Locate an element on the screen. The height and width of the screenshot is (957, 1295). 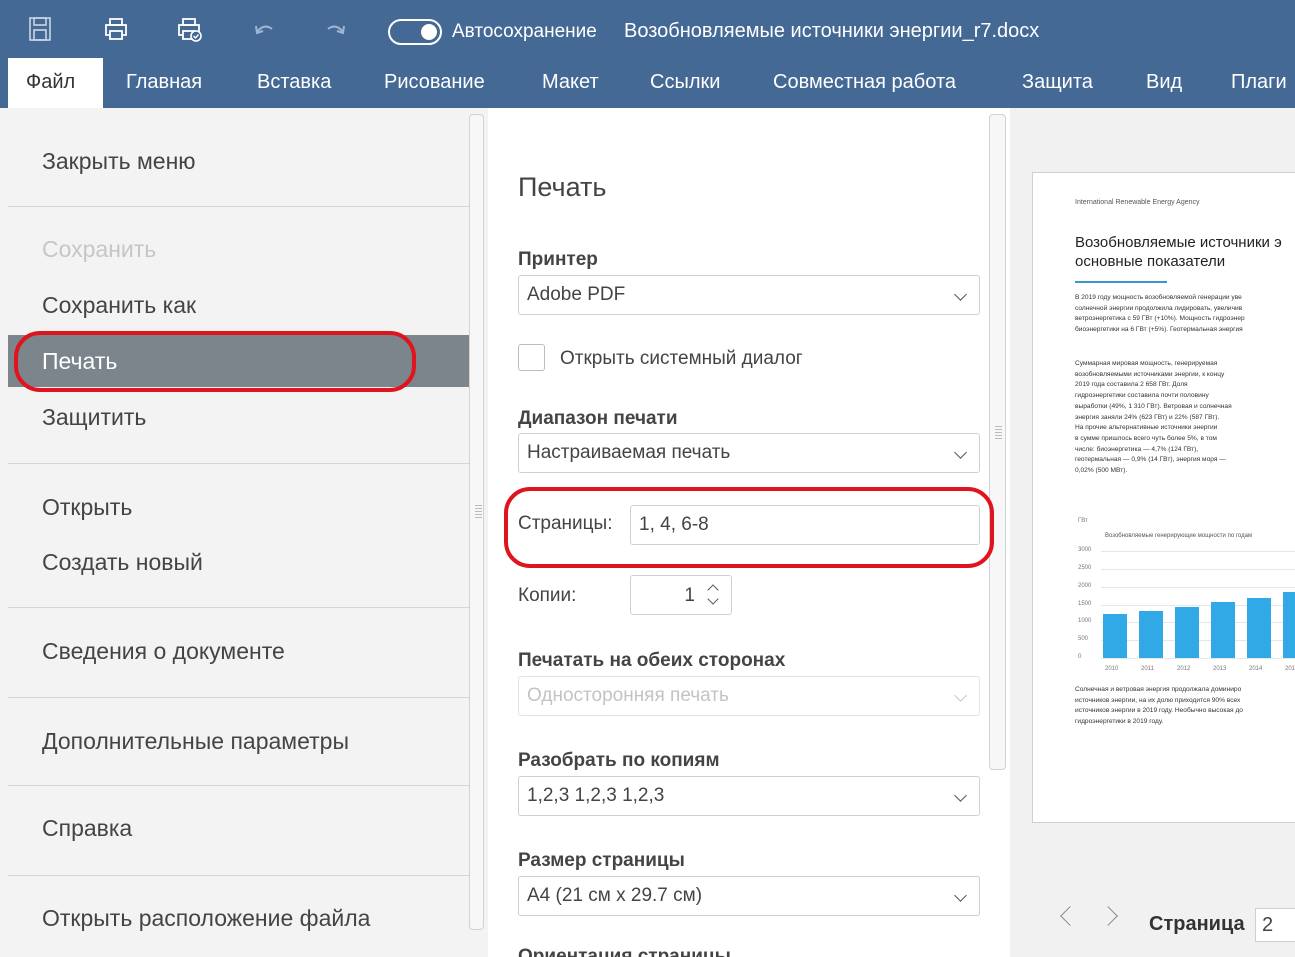
copies-stepper: 1 is located at coordinates (681, 595).